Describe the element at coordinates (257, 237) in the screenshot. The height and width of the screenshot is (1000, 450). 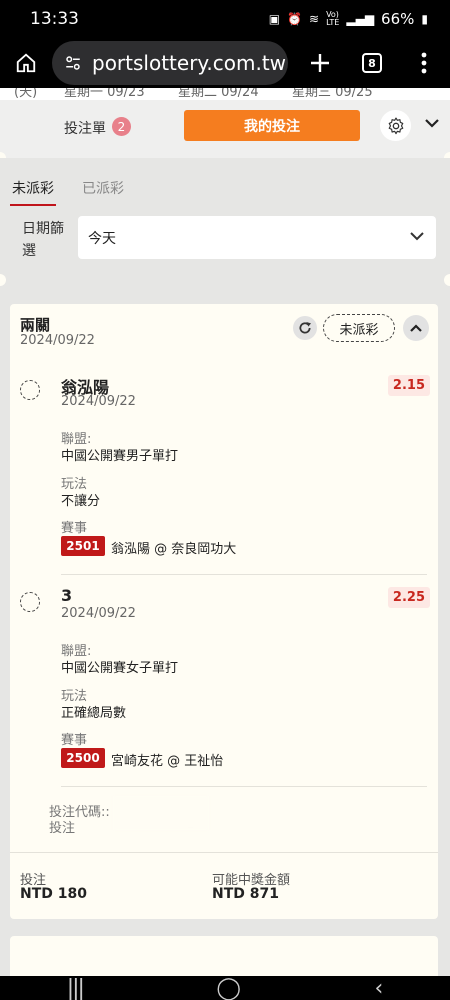
I see `date-filter-select: 今天` at that location.